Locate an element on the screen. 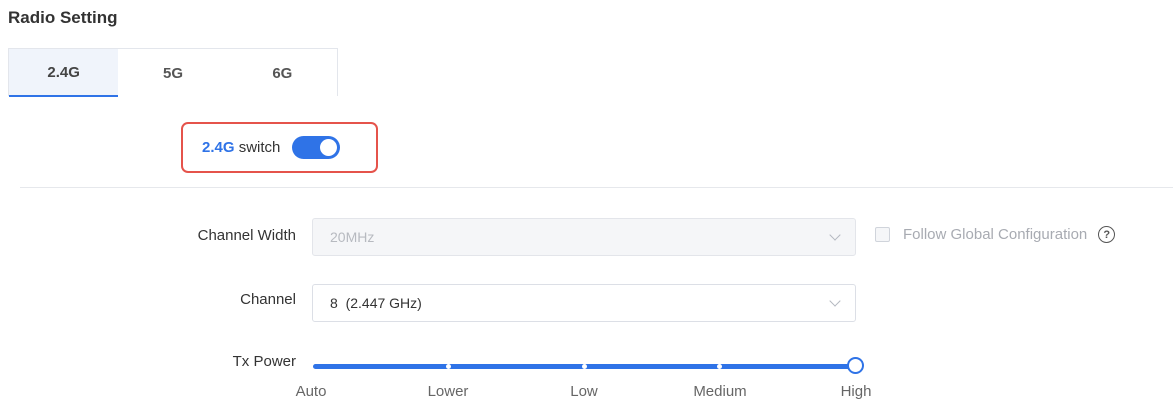  tx-power-mark-auto: Auto is located at coordinates (311, 391).